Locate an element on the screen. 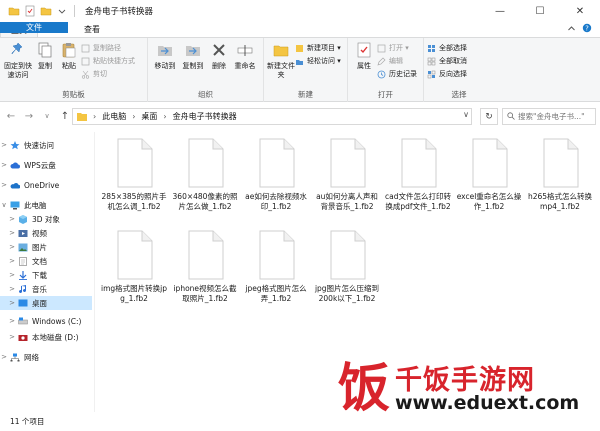 The height and width of the screenshot is (431, 600). chevron-up-icon is located at coordinates (571, 30).